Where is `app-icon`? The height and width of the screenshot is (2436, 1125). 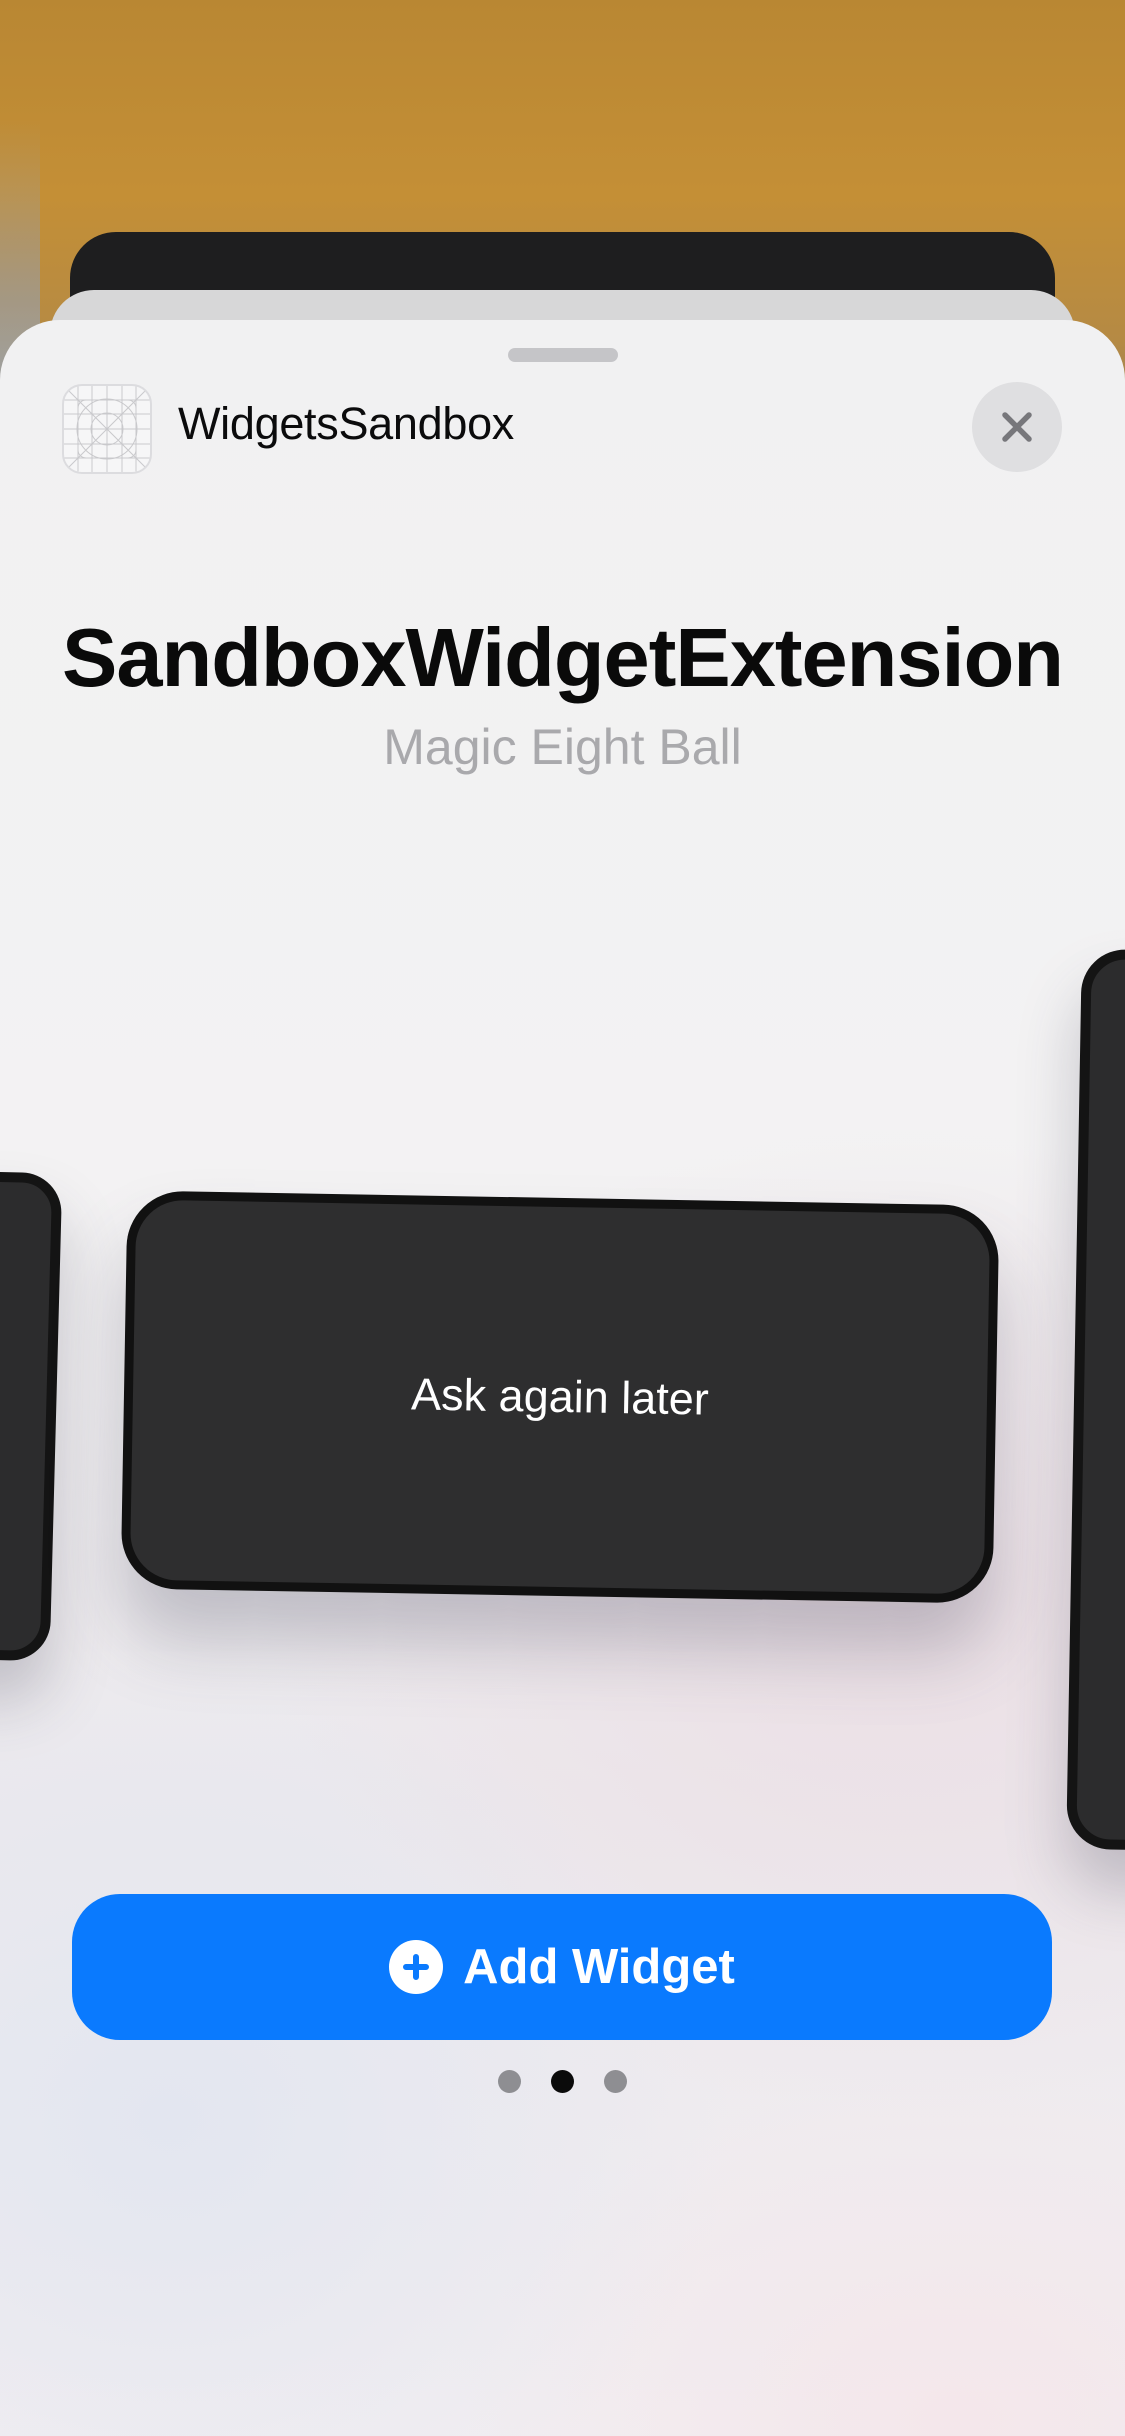 app-icon is located at coordinates (107, 429).